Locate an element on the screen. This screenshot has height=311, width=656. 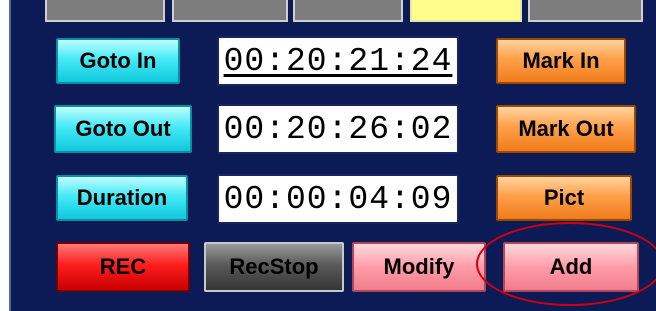
pict-button: Pict is located at coordinates (564, 198).